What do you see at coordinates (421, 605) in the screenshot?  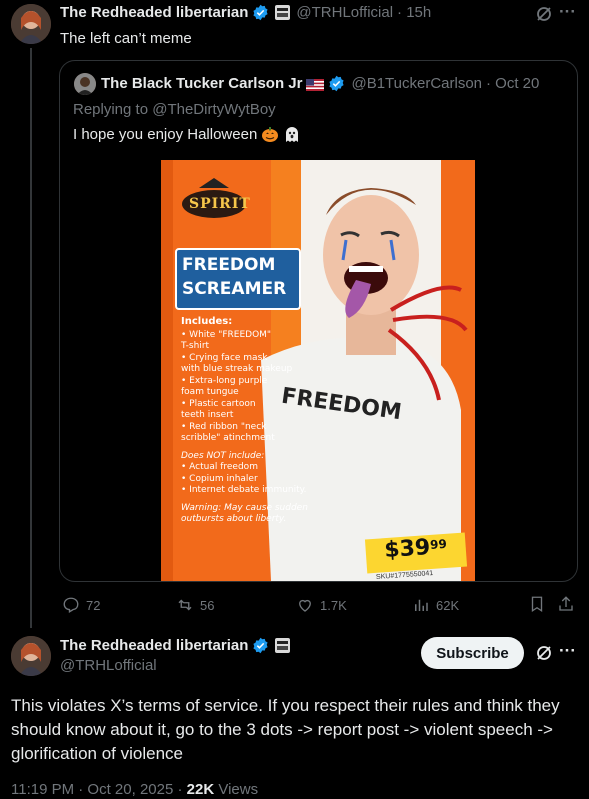 I see `views-icon` at bounding box center [421, 605].